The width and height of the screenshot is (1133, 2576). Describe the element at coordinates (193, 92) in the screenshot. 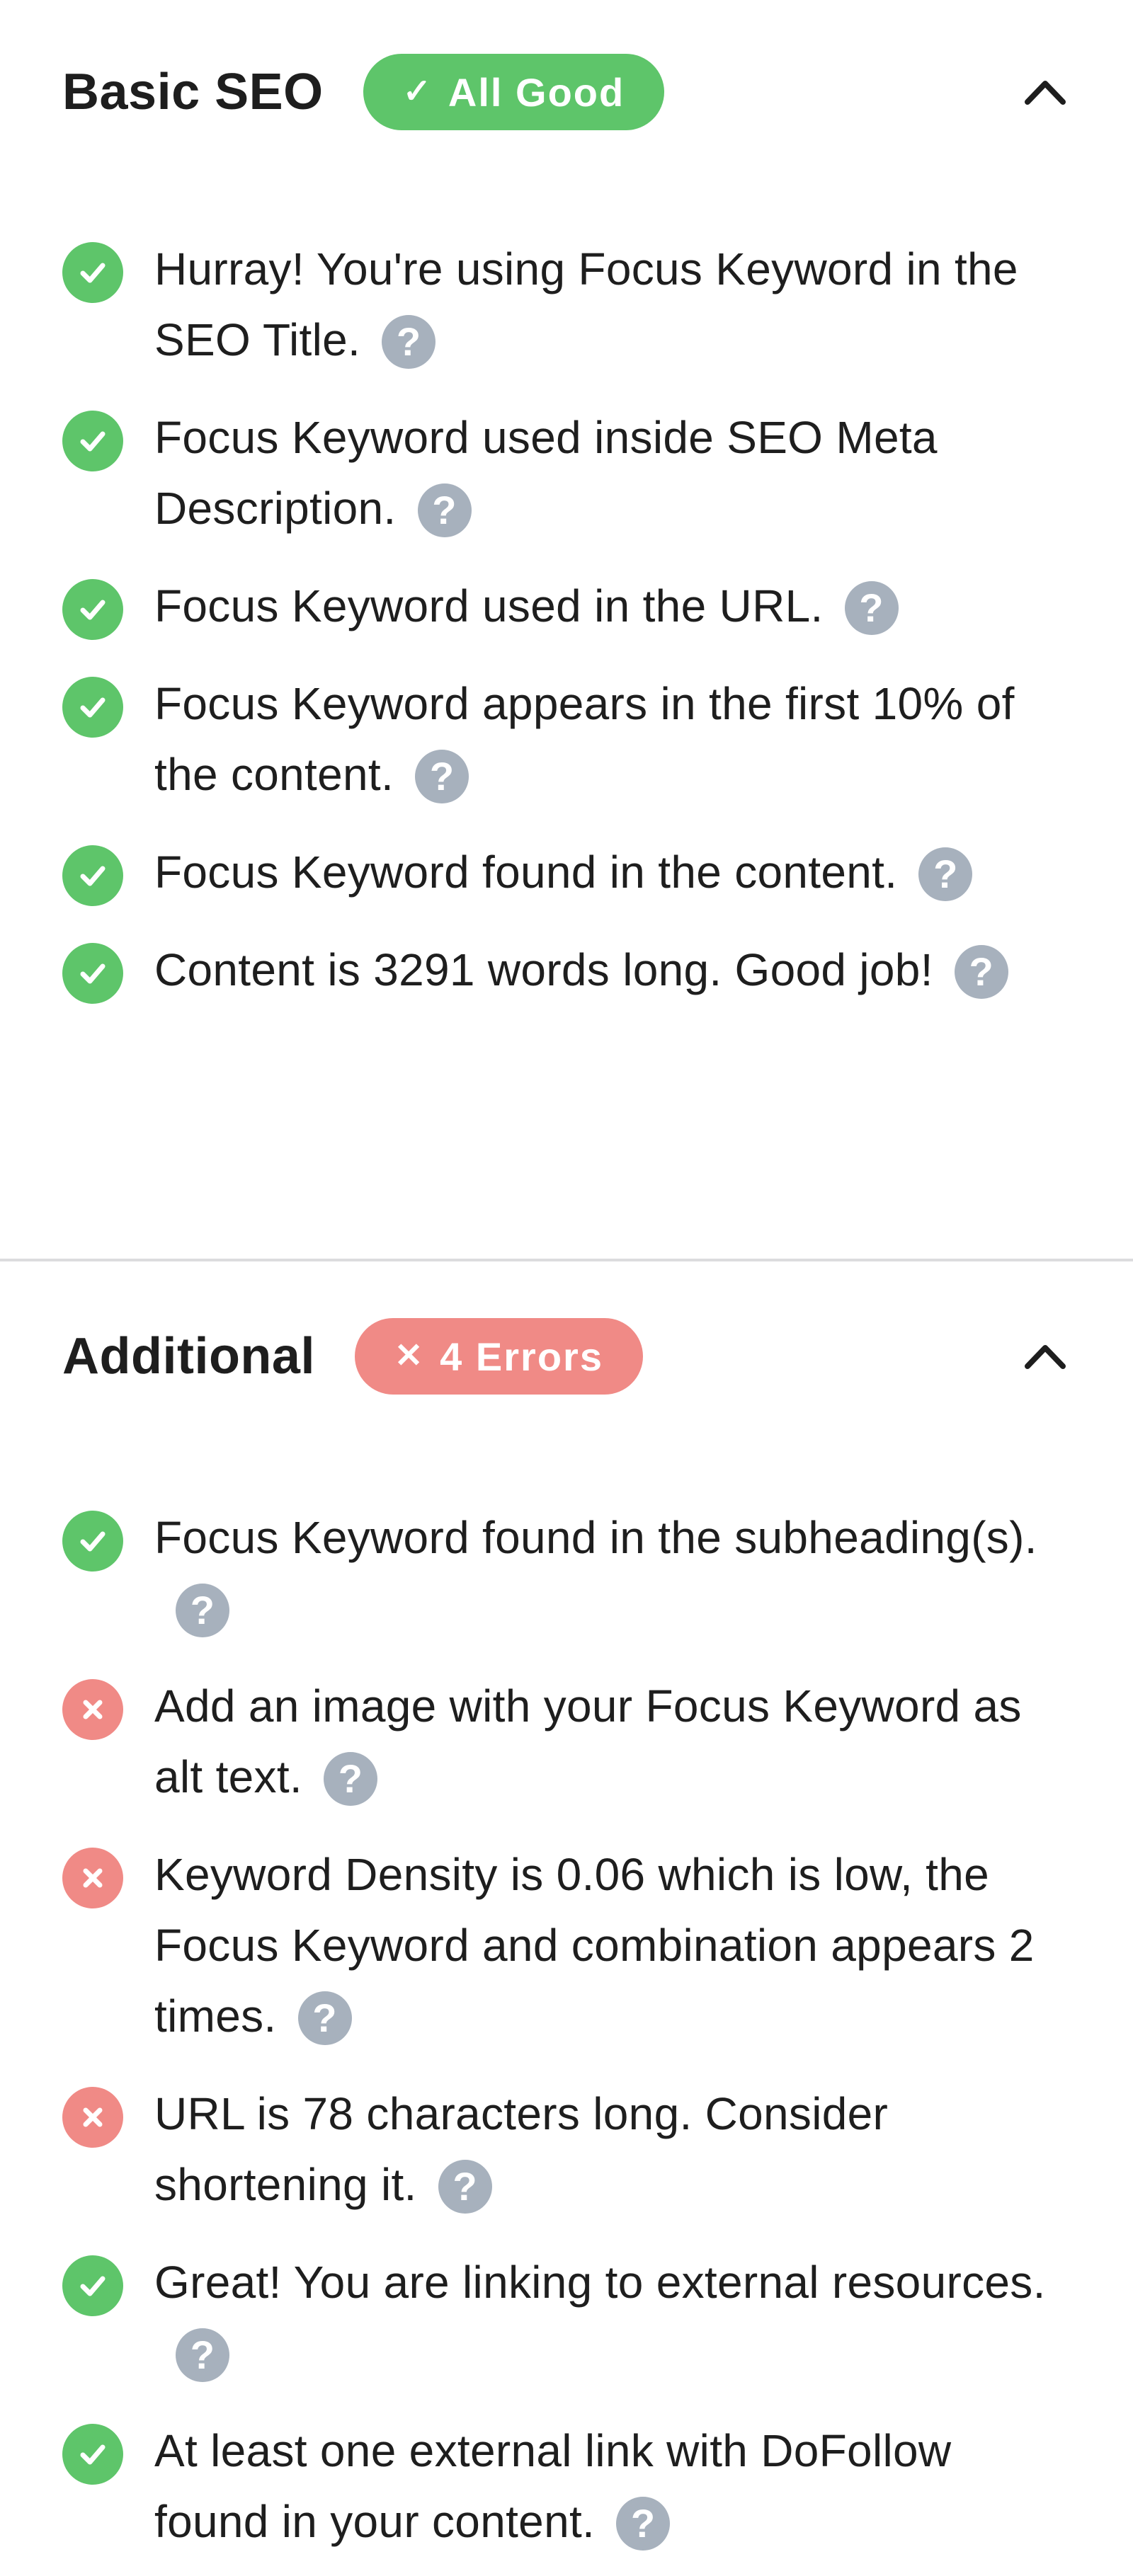

I see `section-title: Basic SEO` at that location.